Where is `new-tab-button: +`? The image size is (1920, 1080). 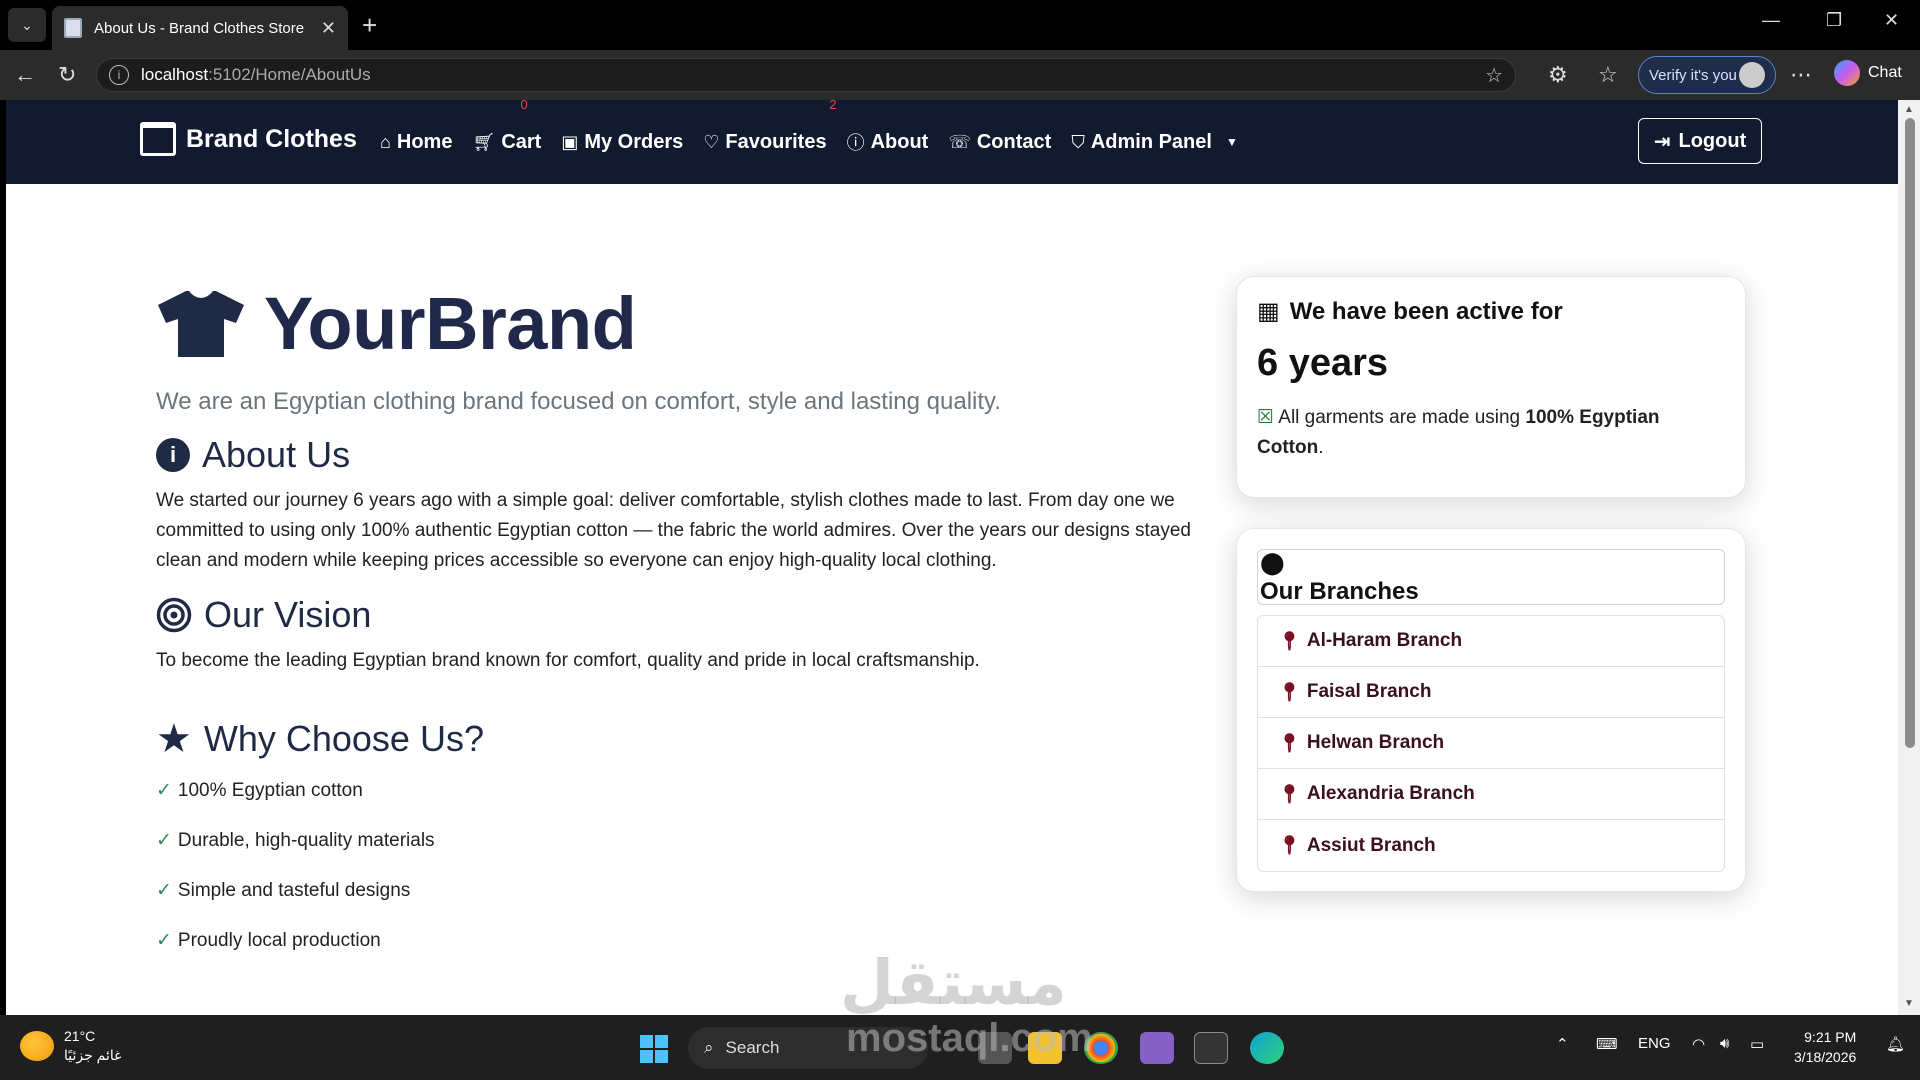 new-tab-button: + is located at coordinates (369, 25).